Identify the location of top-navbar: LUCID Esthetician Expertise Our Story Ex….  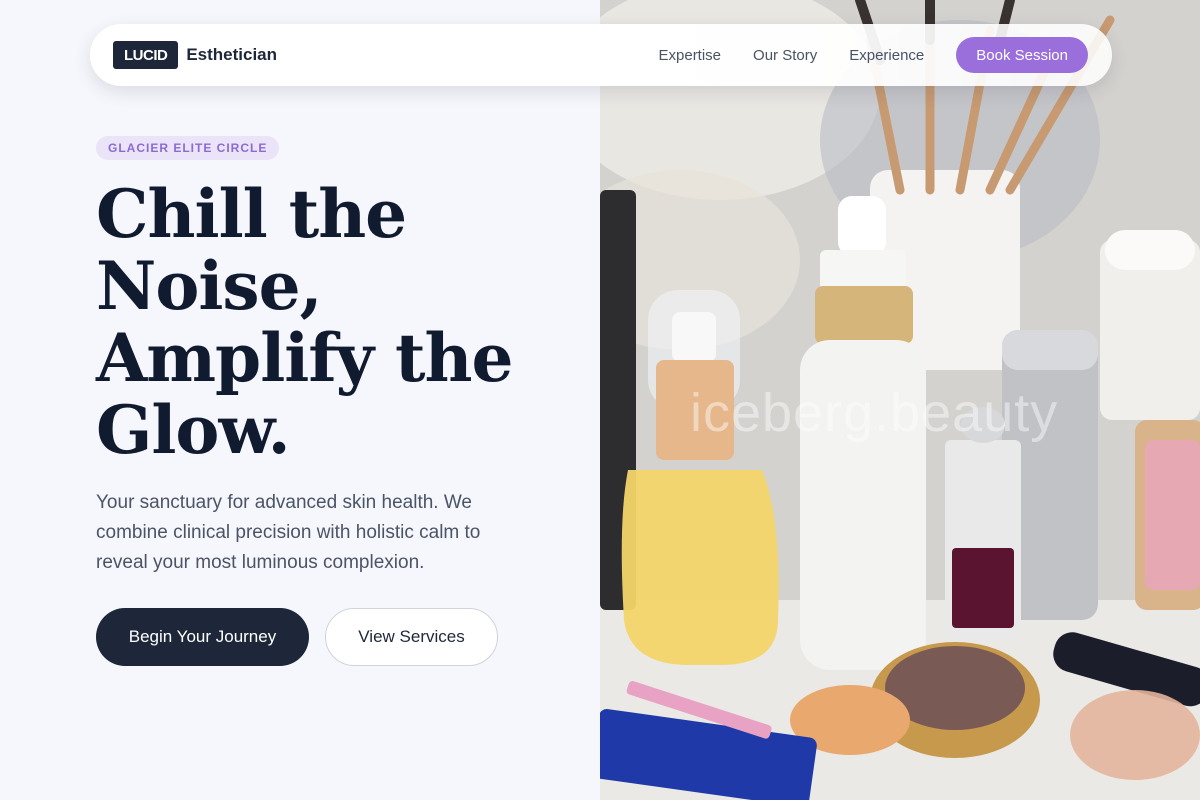
(601, 55).